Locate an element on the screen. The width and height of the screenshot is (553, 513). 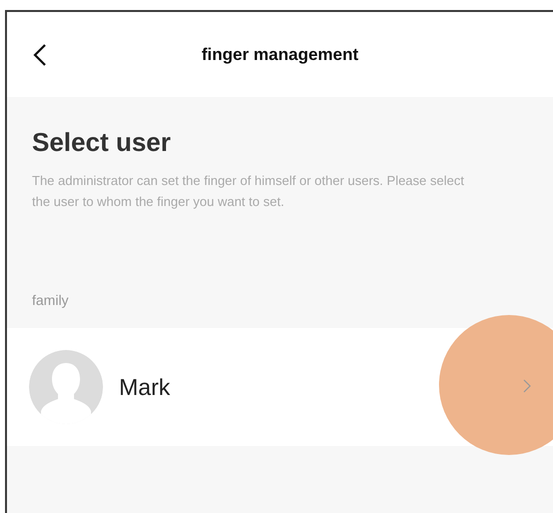
chevron-icon is located at coordinates (527, 386).